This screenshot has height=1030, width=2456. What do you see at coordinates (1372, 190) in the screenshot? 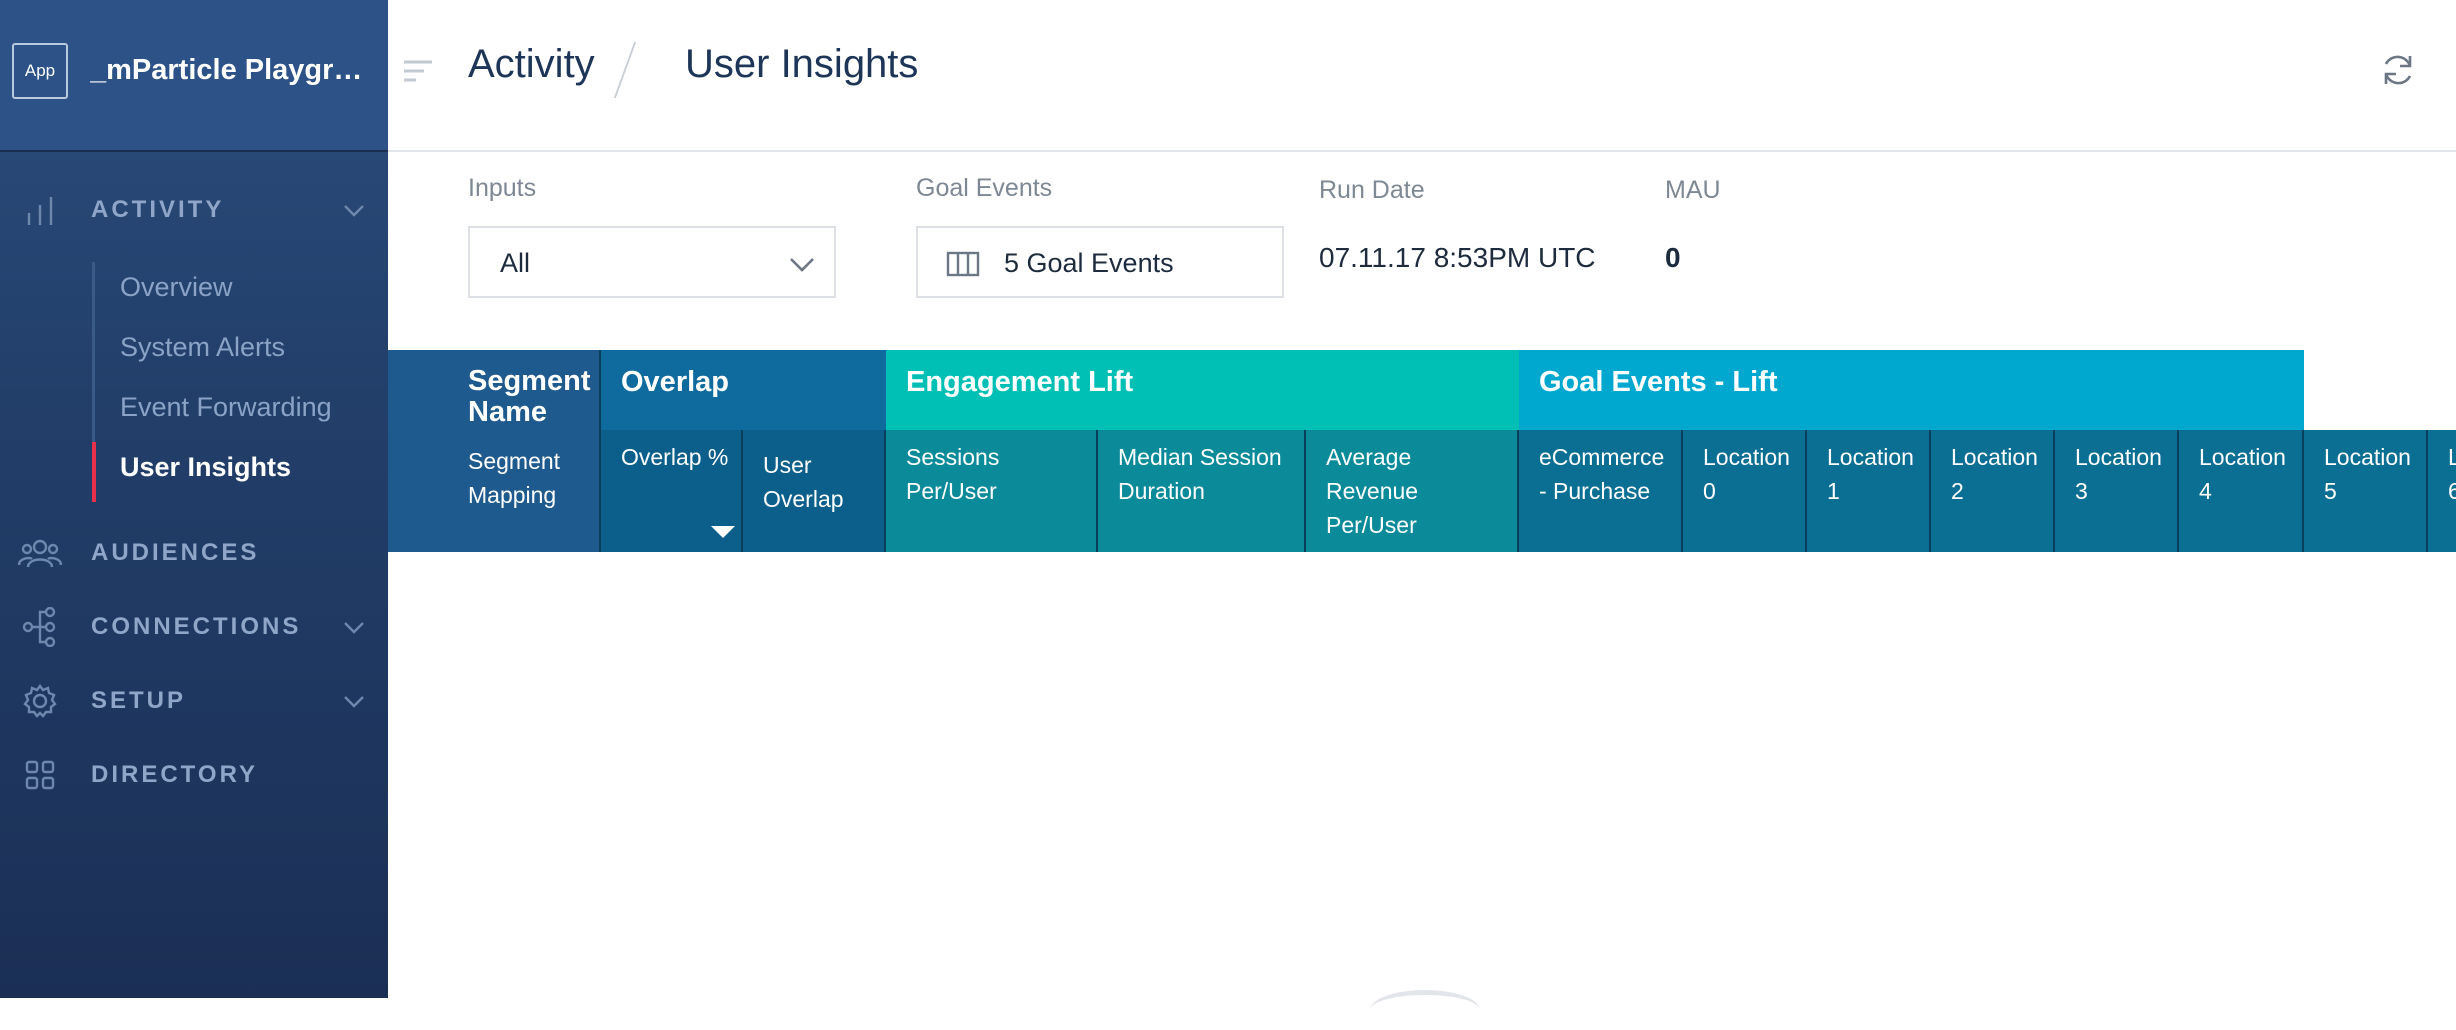
I see `run-date-label: Run Date` at bounding box center [1372, 190].